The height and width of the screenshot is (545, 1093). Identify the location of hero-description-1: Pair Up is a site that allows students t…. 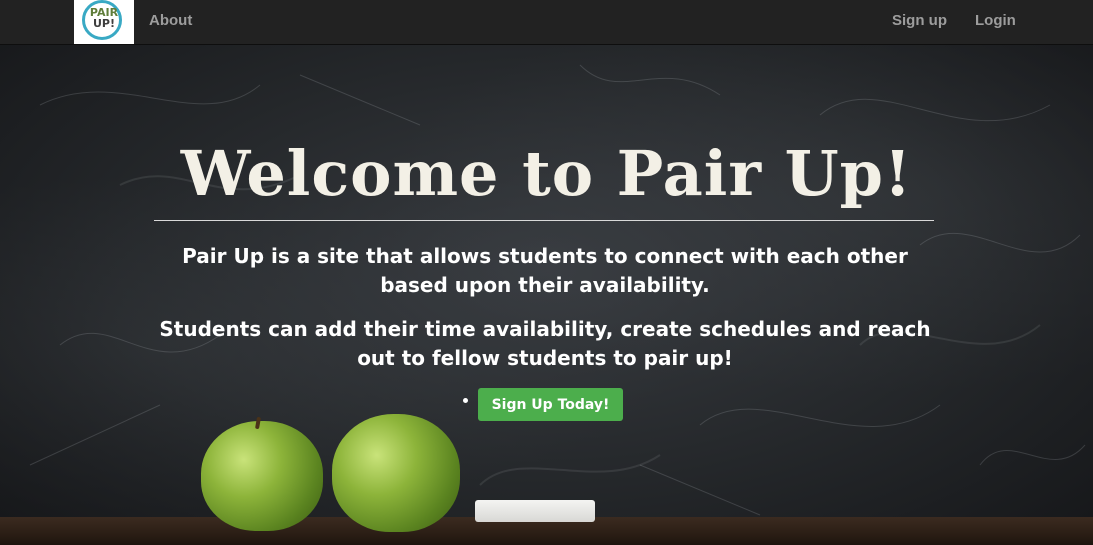
(545, 270).